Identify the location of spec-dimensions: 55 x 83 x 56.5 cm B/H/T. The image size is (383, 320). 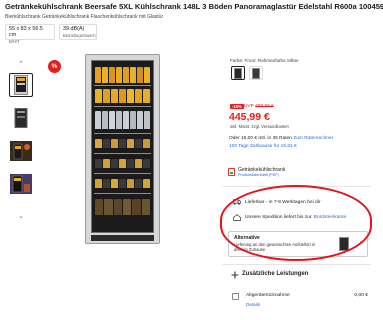
(30, 34).